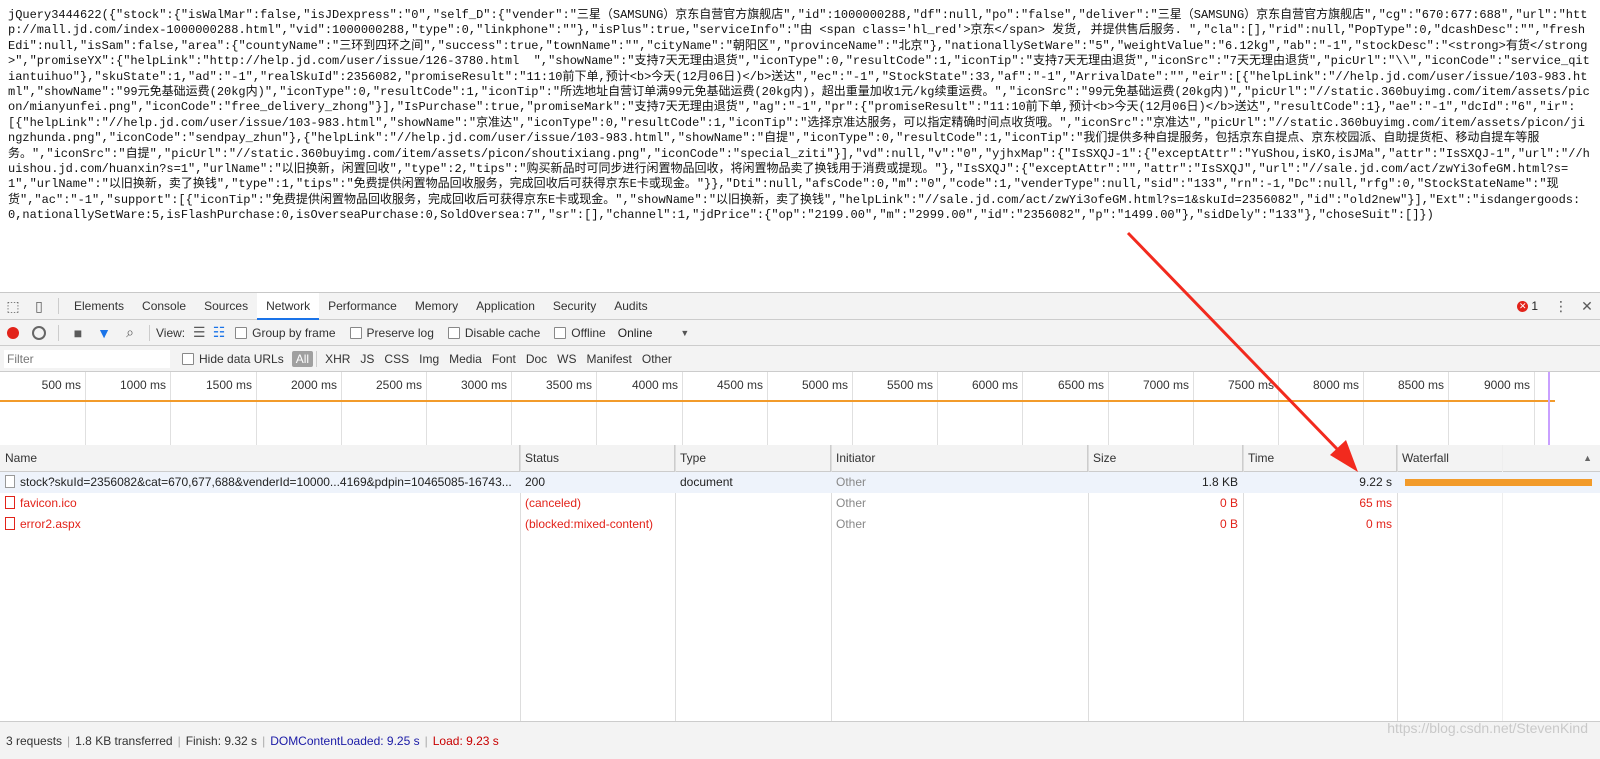  I want to click on timeline-tick-label: 8500 ms, so click(1420, 385).